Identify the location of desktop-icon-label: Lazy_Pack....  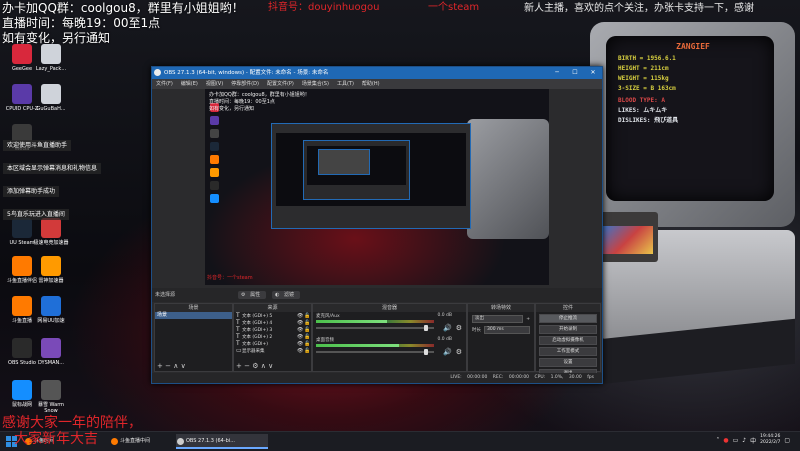
(51, 69).